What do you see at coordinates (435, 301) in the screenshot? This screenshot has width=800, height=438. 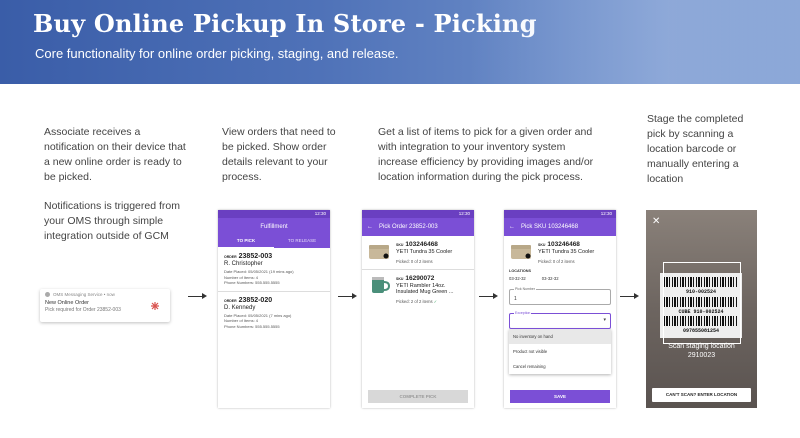 I see `check-icon: ✓` at bounding box center [435, 301].